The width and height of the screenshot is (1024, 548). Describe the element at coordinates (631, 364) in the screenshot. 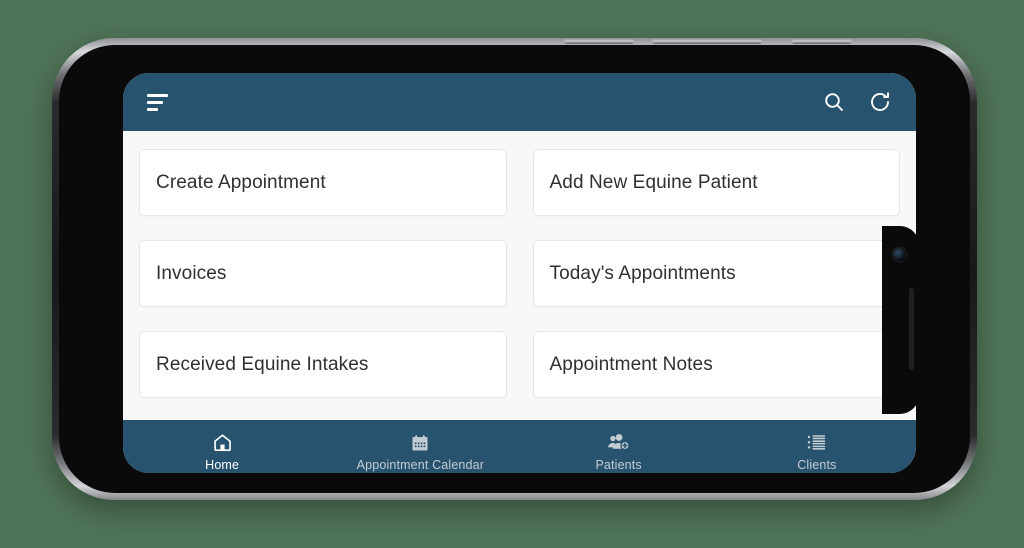

I see `card-label: Appointment Notes` at that location.